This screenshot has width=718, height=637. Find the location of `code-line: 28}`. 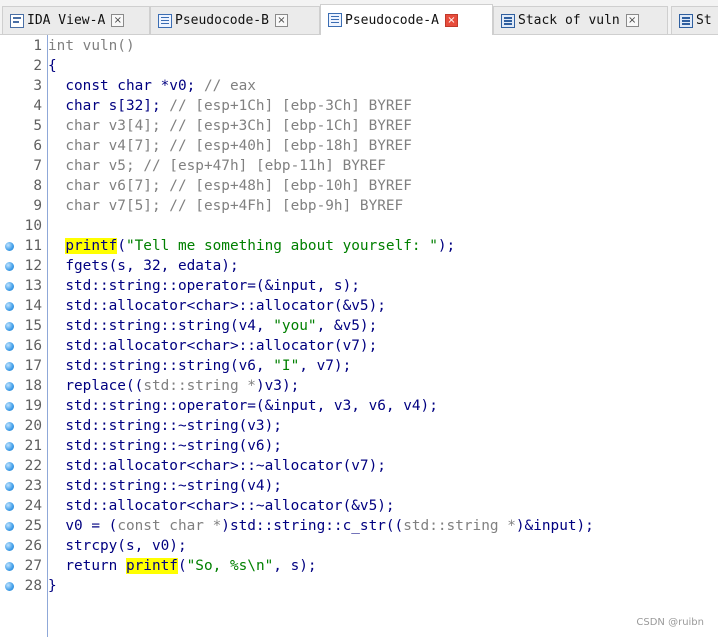

code-line: 28} is located at coordinates (359, 586).